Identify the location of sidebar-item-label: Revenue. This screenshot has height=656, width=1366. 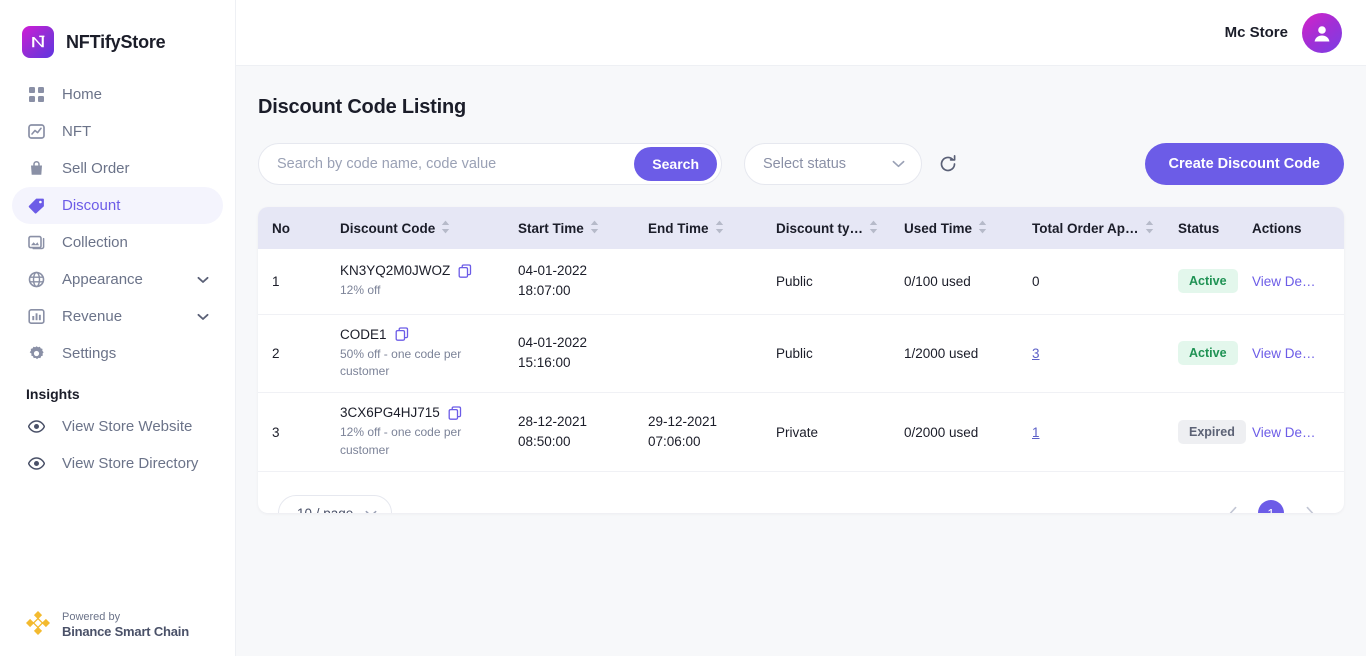
(92, 316).